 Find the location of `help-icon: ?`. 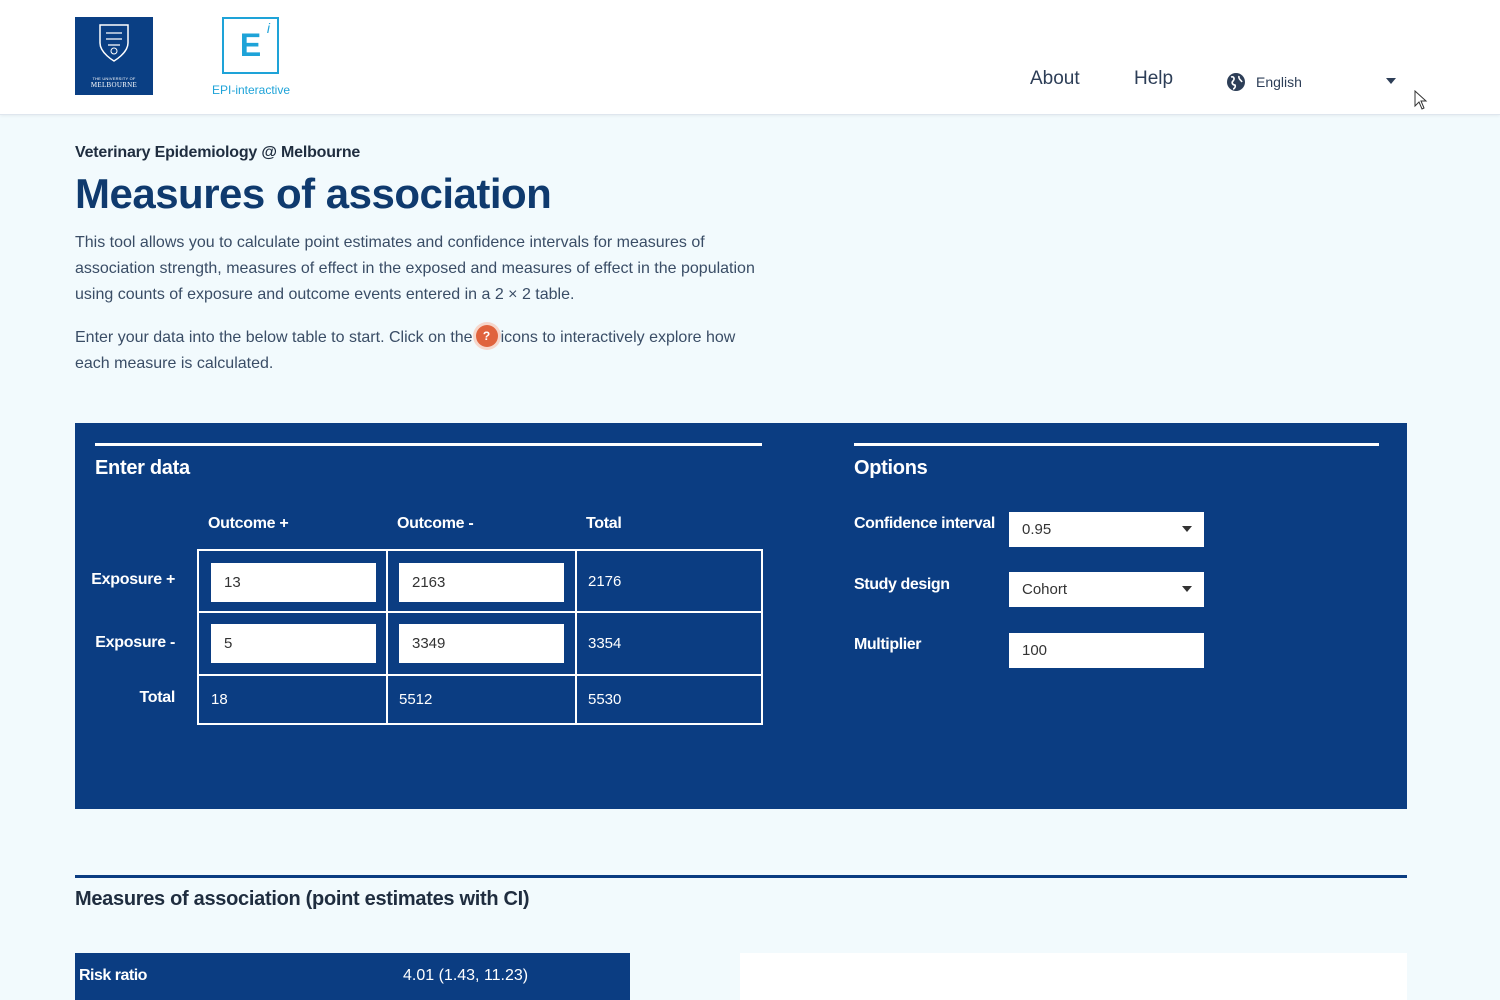

help-icon: ? is located at coordinates (486, 336).